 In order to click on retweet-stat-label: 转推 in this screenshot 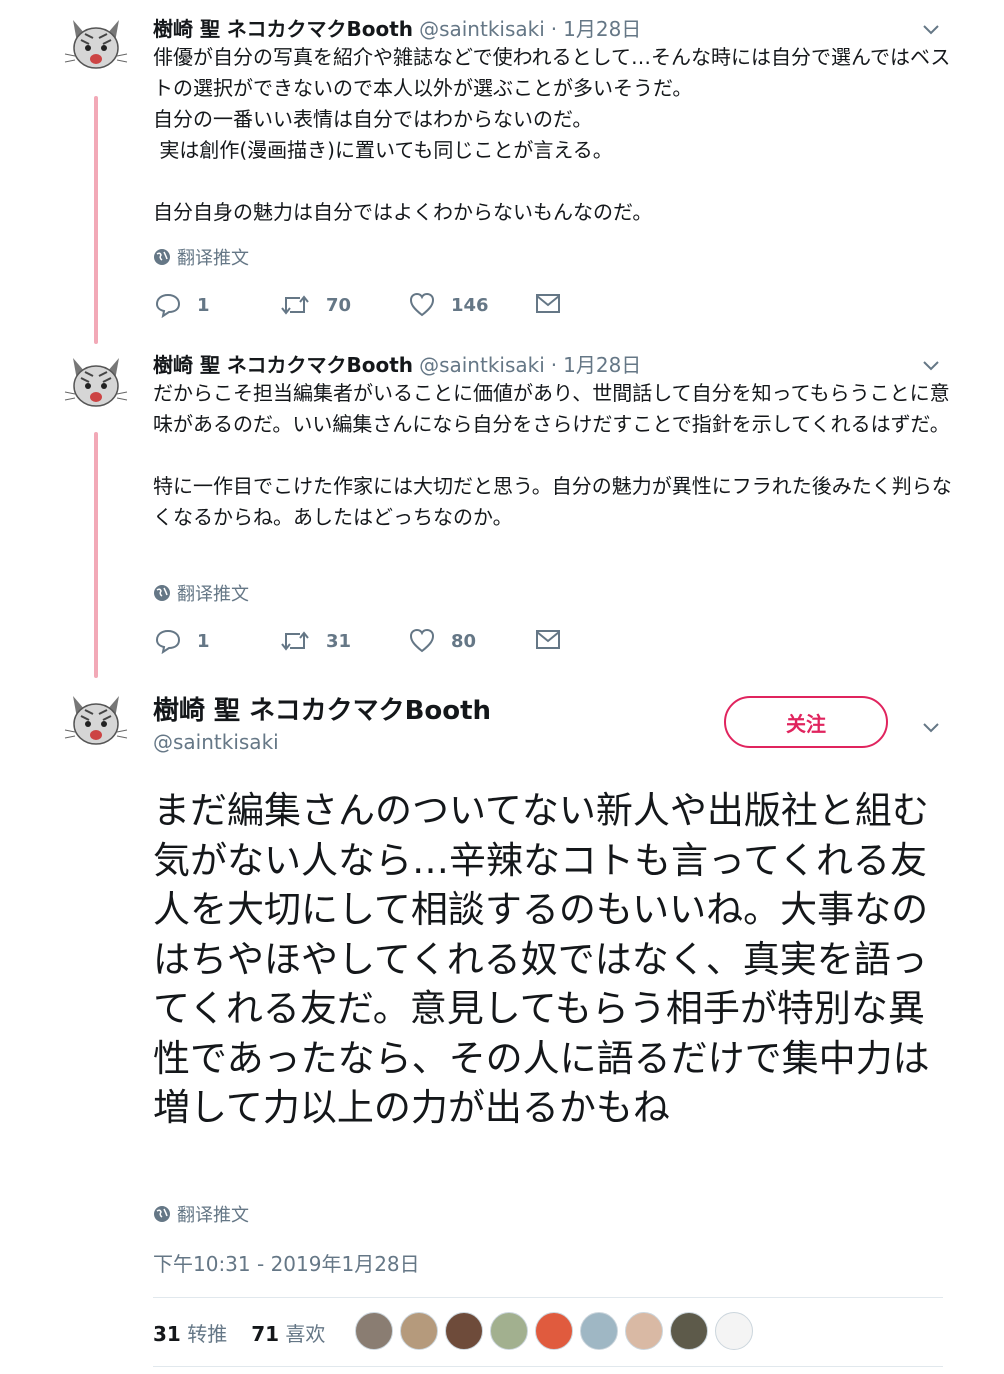, I will do `click(207, 1334)`.